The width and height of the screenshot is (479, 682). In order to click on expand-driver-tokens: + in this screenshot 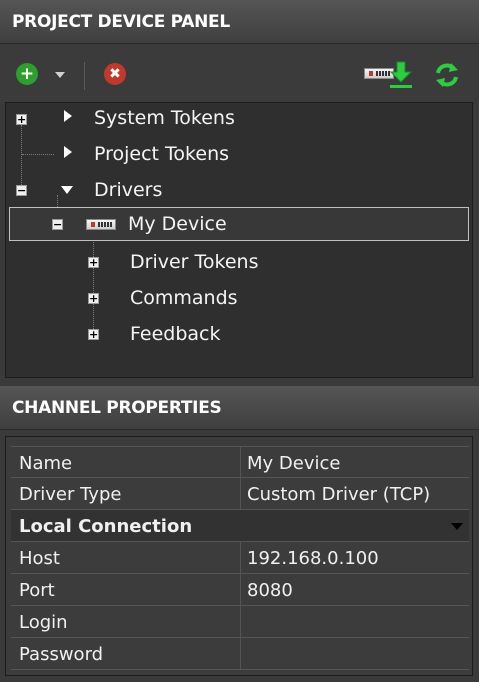, I will do `click(93, 262)`.